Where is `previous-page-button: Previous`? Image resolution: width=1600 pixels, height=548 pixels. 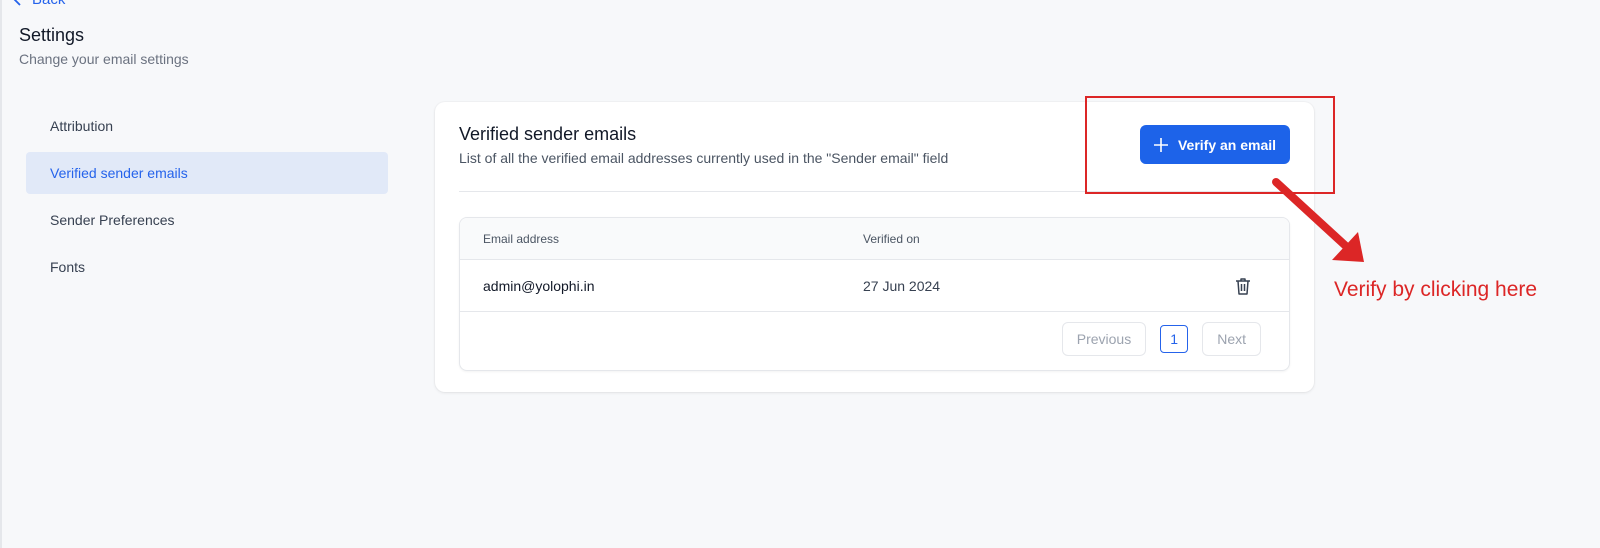 previous-page-button: Previous is located at coordinates (1104, 339).